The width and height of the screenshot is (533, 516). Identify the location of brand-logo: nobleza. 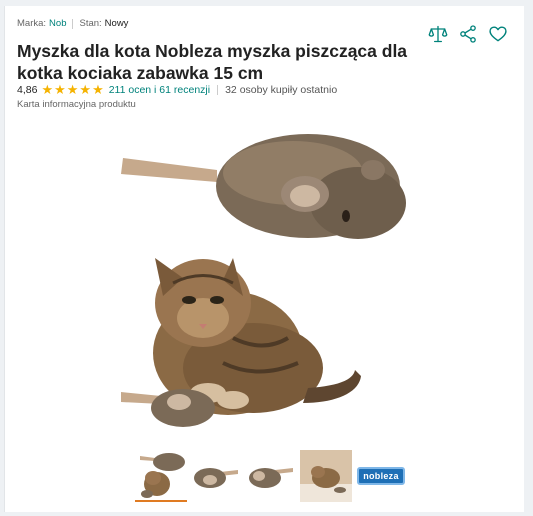
(381, 476).